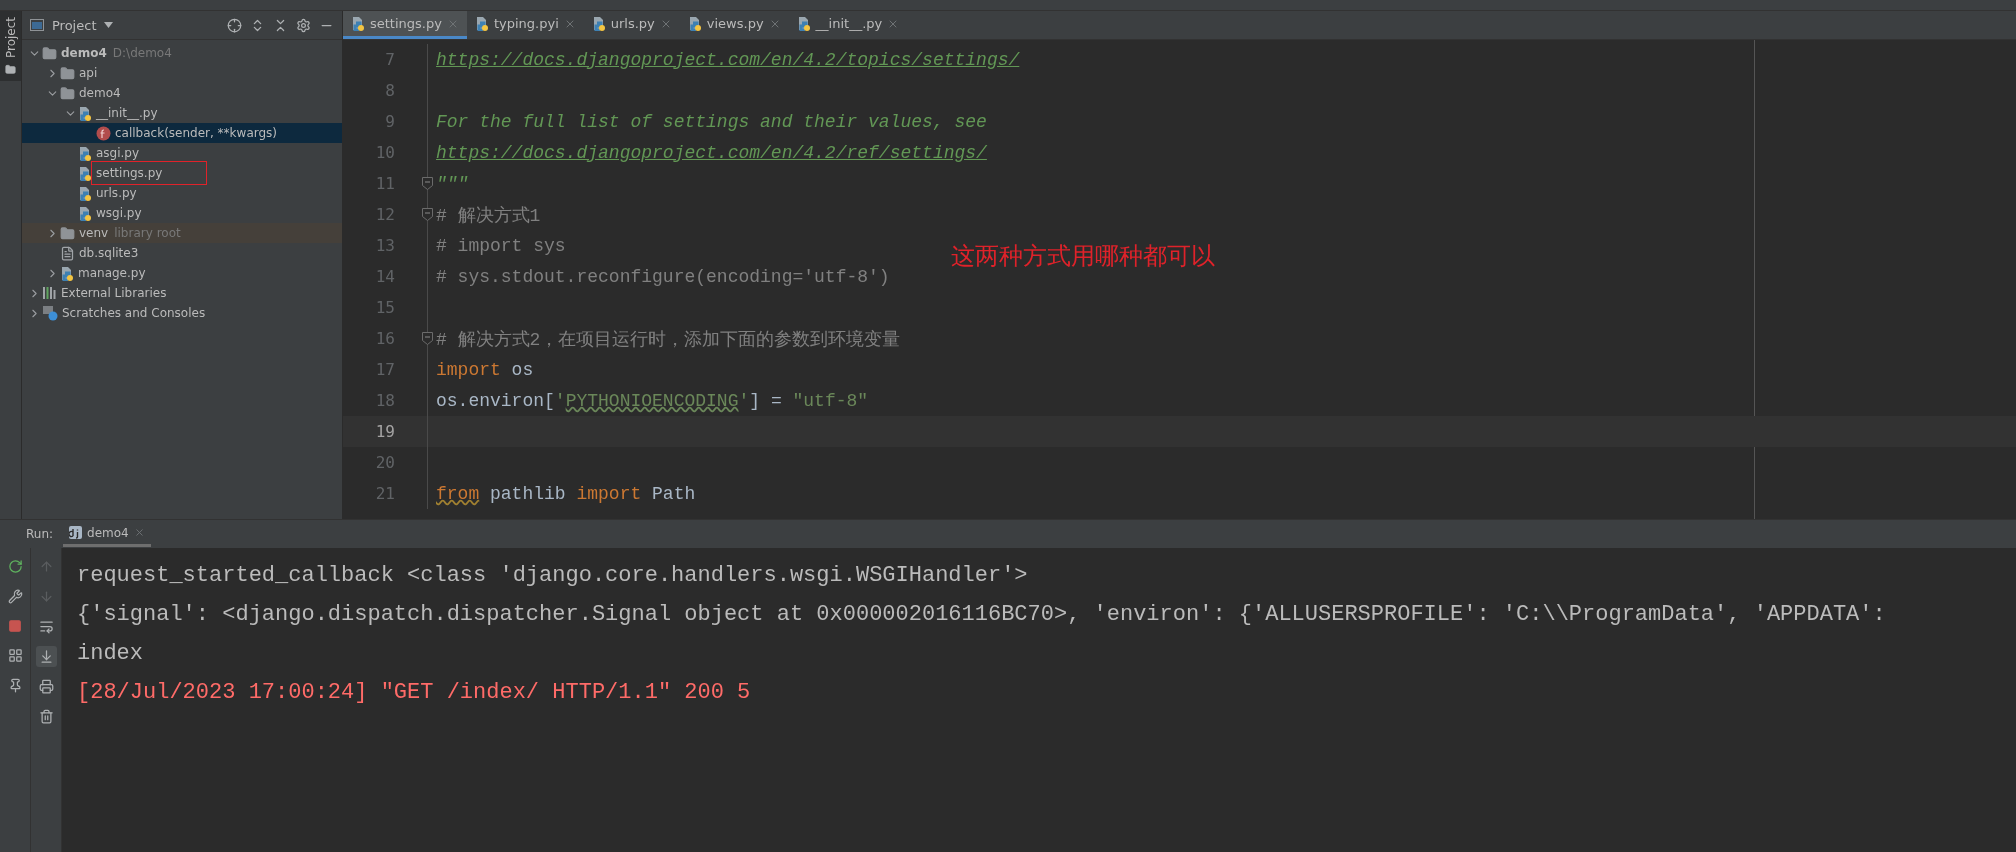 This screenshot has width=2016, height=852. I want to click on editor-tab: urls.py, so click(631, 25).